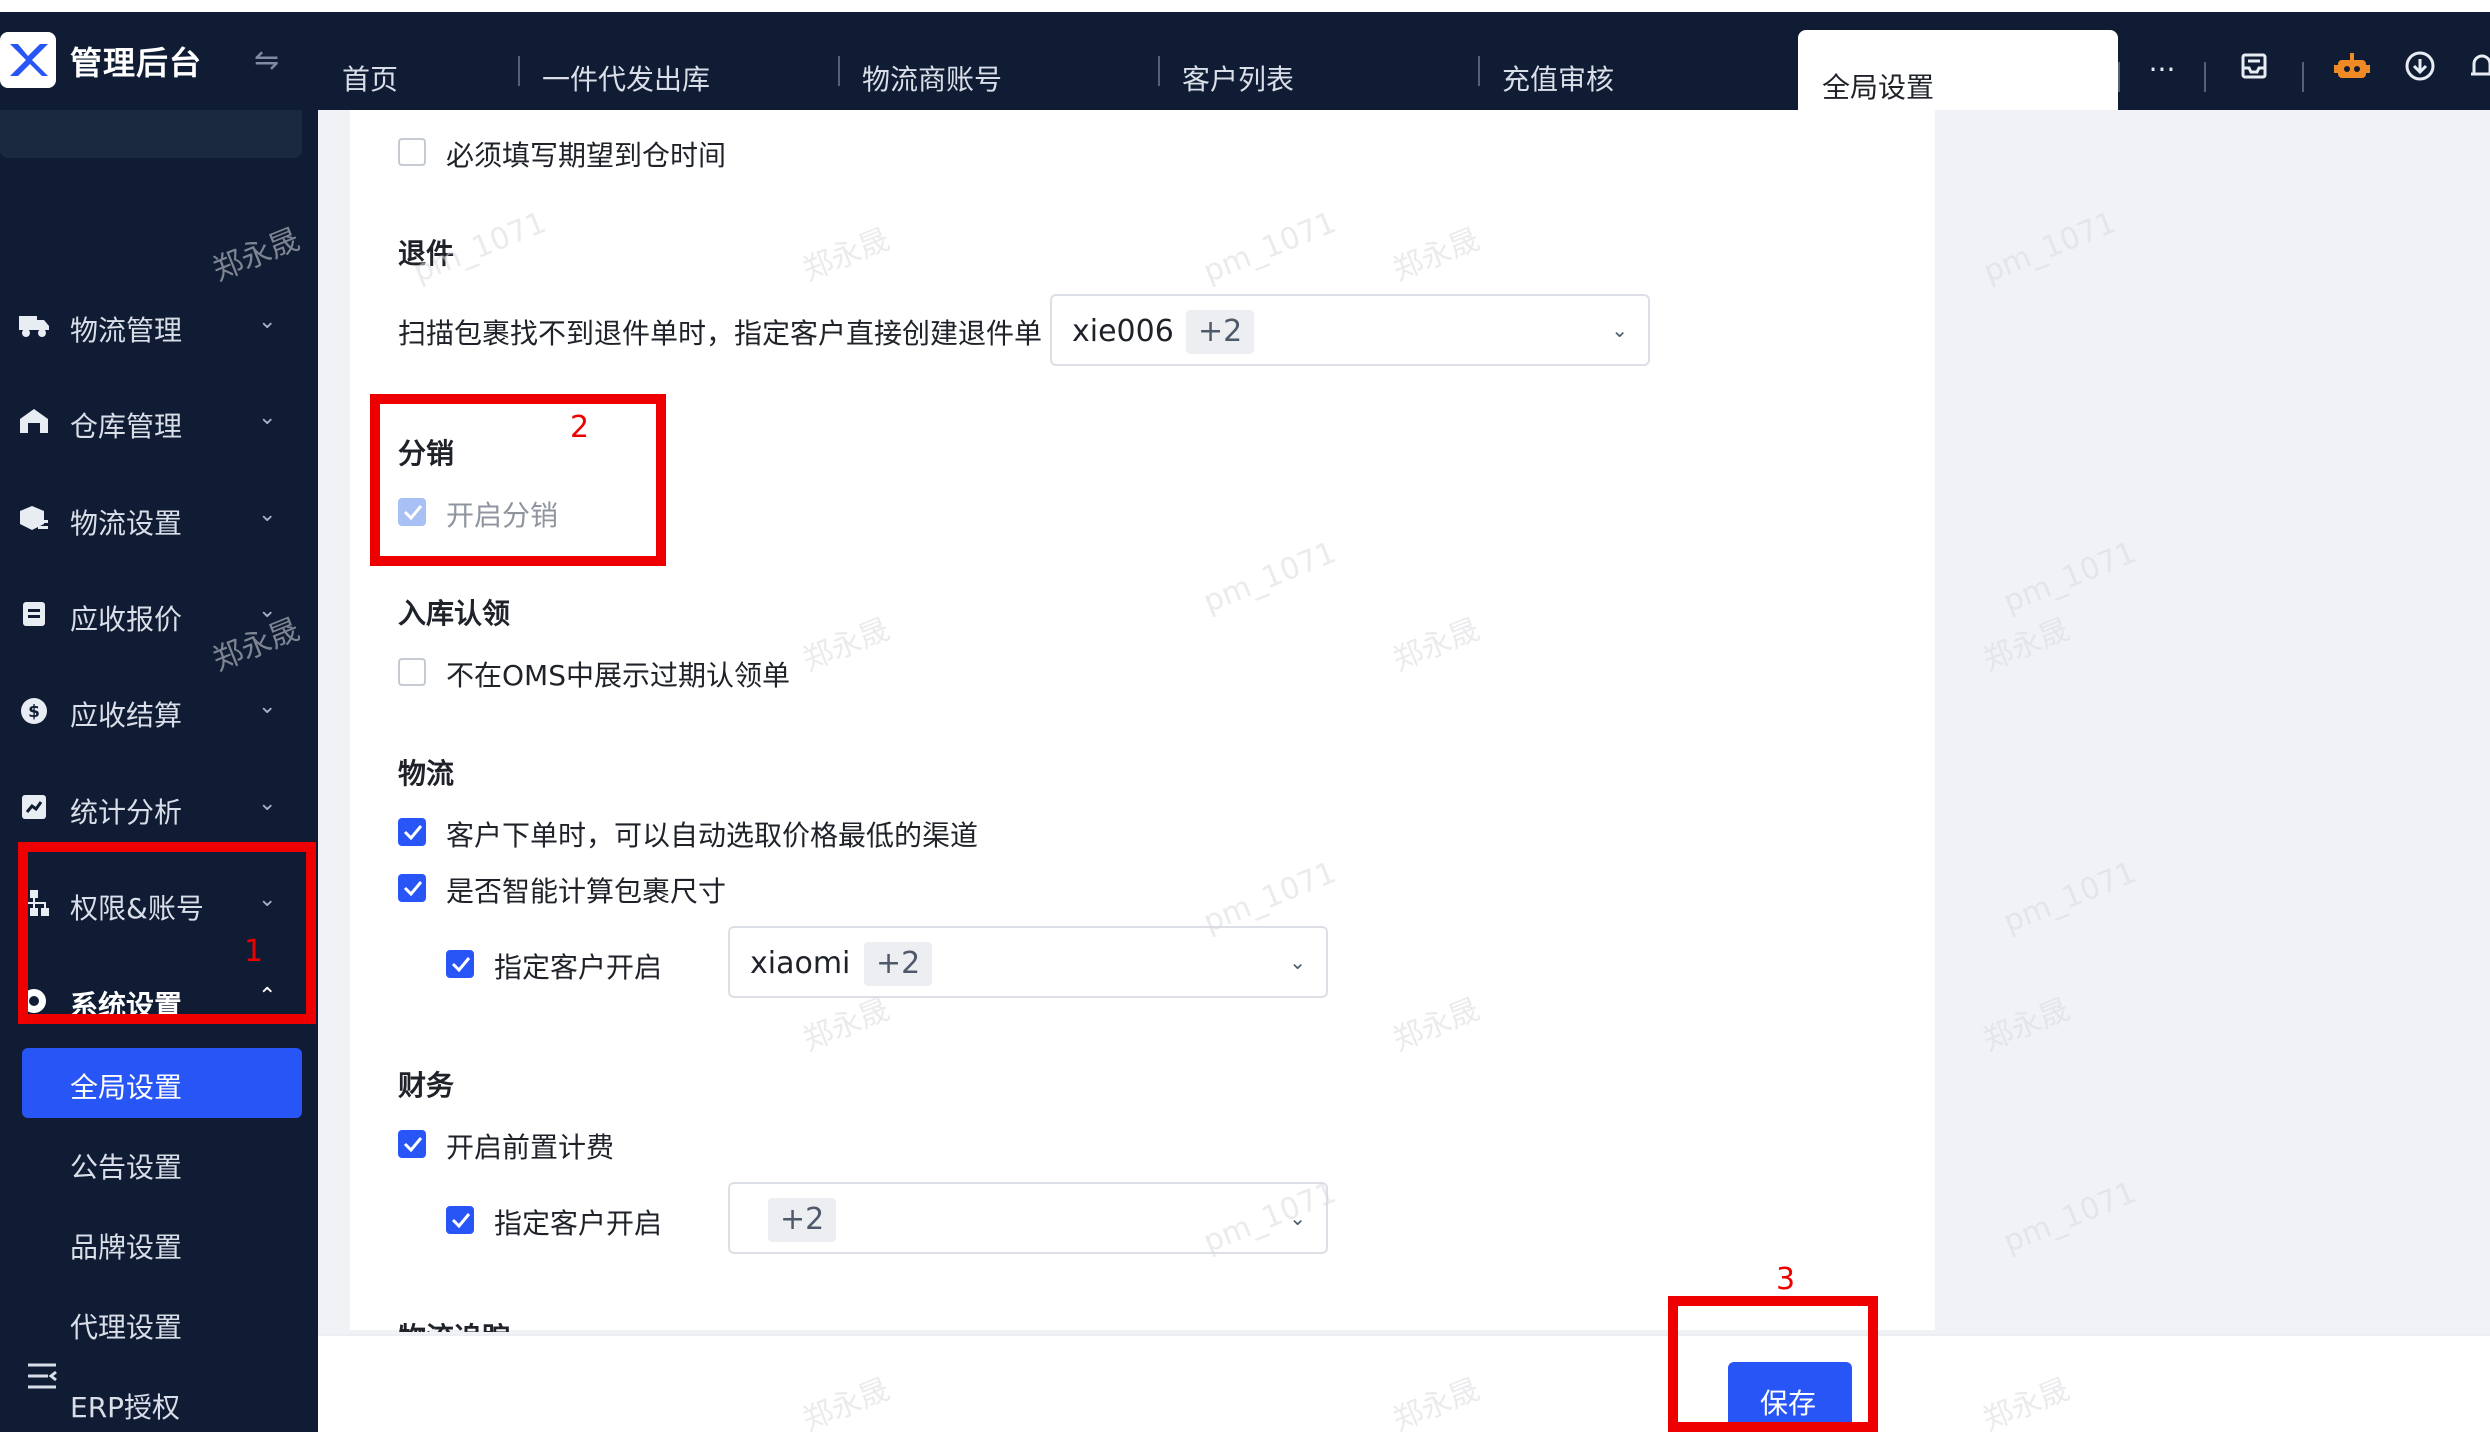  Describe the element at coordinates (2254, 70) in the screenshot. I see `inbox-icon` at that location.